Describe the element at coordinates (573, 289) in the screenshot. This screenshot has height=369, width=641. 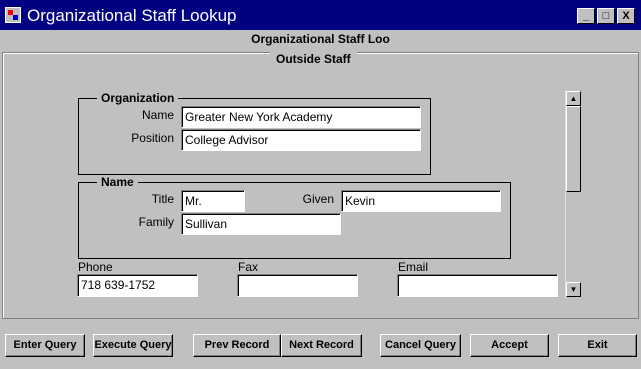
I see `scroll-down-button: ▼` at that location.